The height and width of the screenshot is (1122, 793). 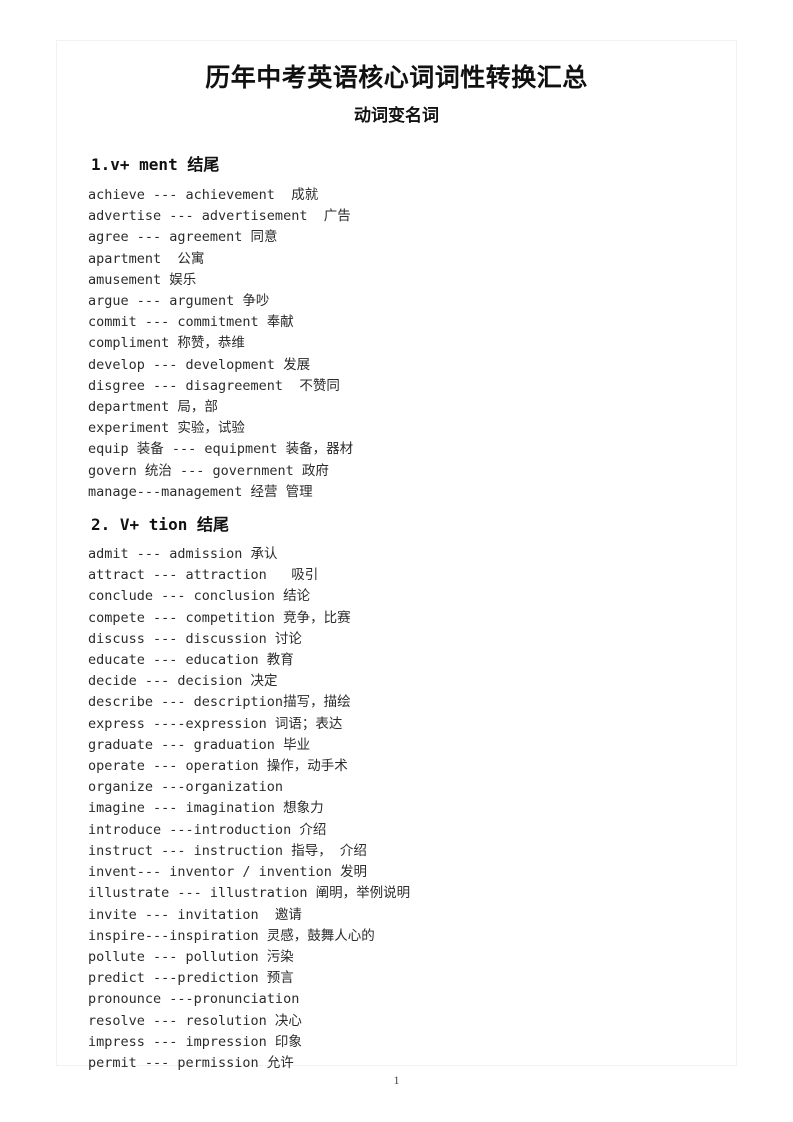 What do you see at coordinates (199, 744) in the screenshot?
I see `word-entry: graduate --- graduation 毕业` at bounding box center [199, 744].